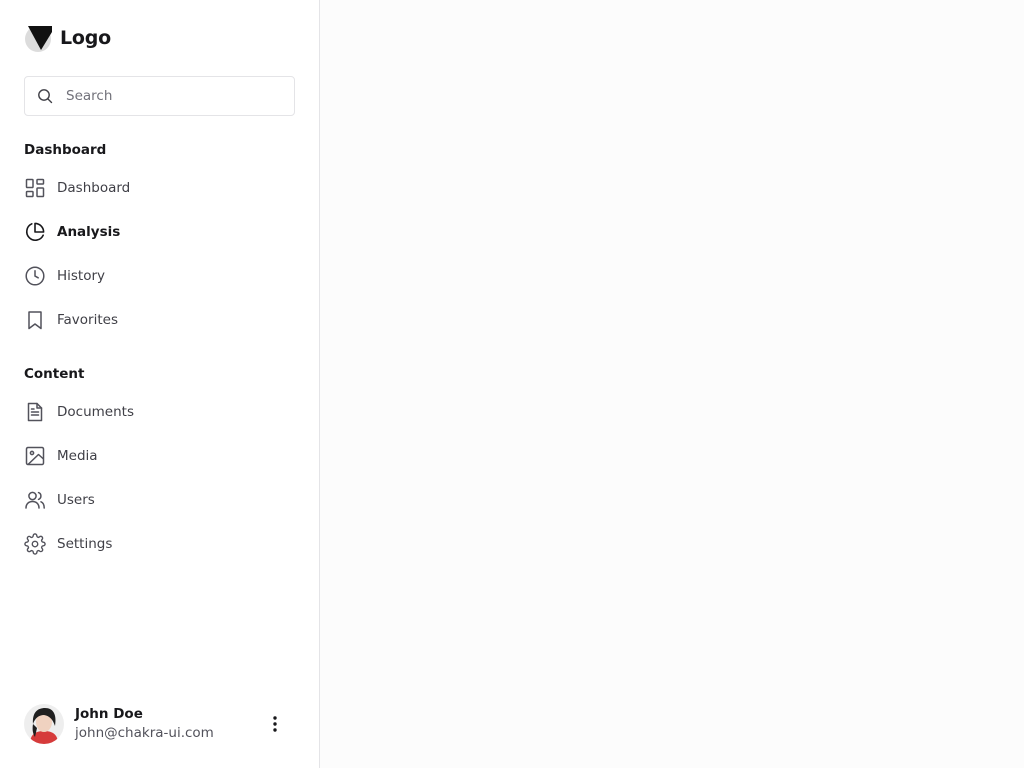  What do you see at coordinates (35, 500) in the screenshot?
I see `users-icon` at bounding box center [35, 500].